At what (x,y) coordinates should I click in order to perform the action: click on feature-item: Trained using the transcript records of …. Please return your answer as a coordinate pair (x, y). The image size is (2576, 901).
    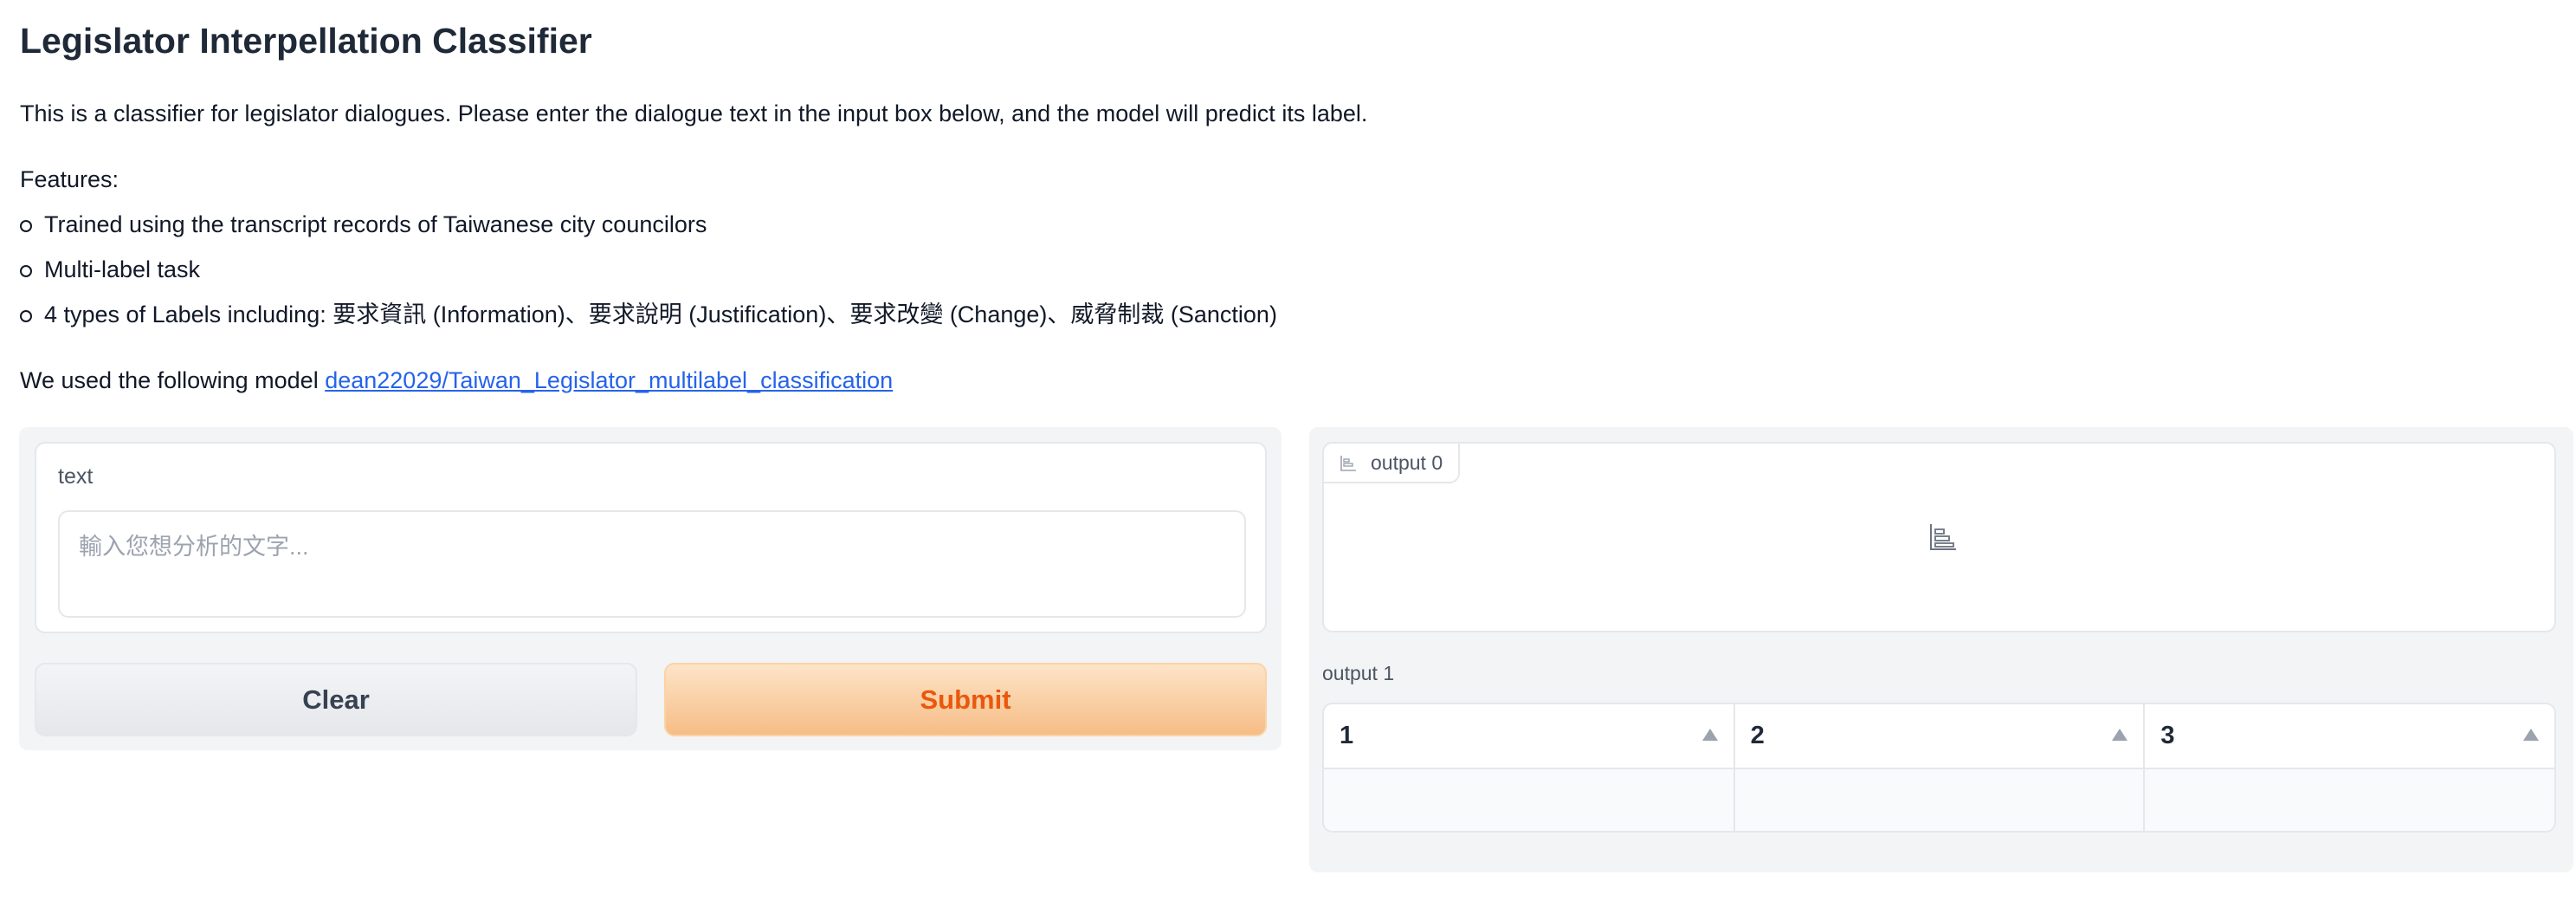
    Looking at the image, I should click on (648, 233).